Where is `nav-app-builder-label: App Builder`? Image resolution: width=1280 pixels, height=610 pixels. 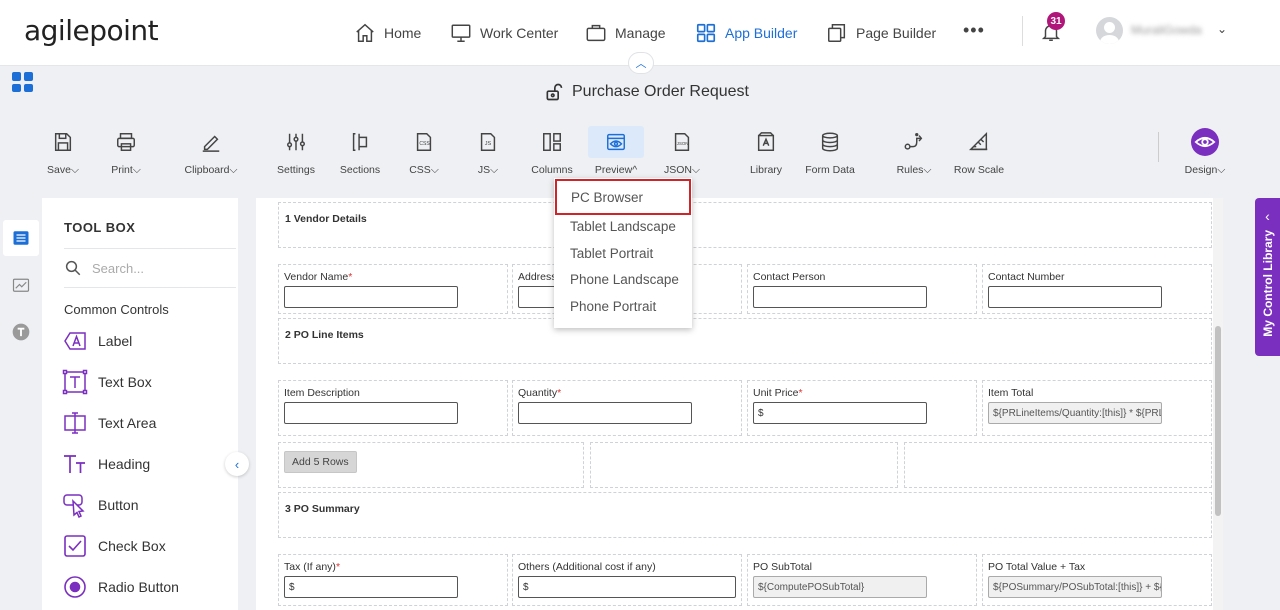 nav-app-builder-label: App Builder is located at coordinates (761, 33).